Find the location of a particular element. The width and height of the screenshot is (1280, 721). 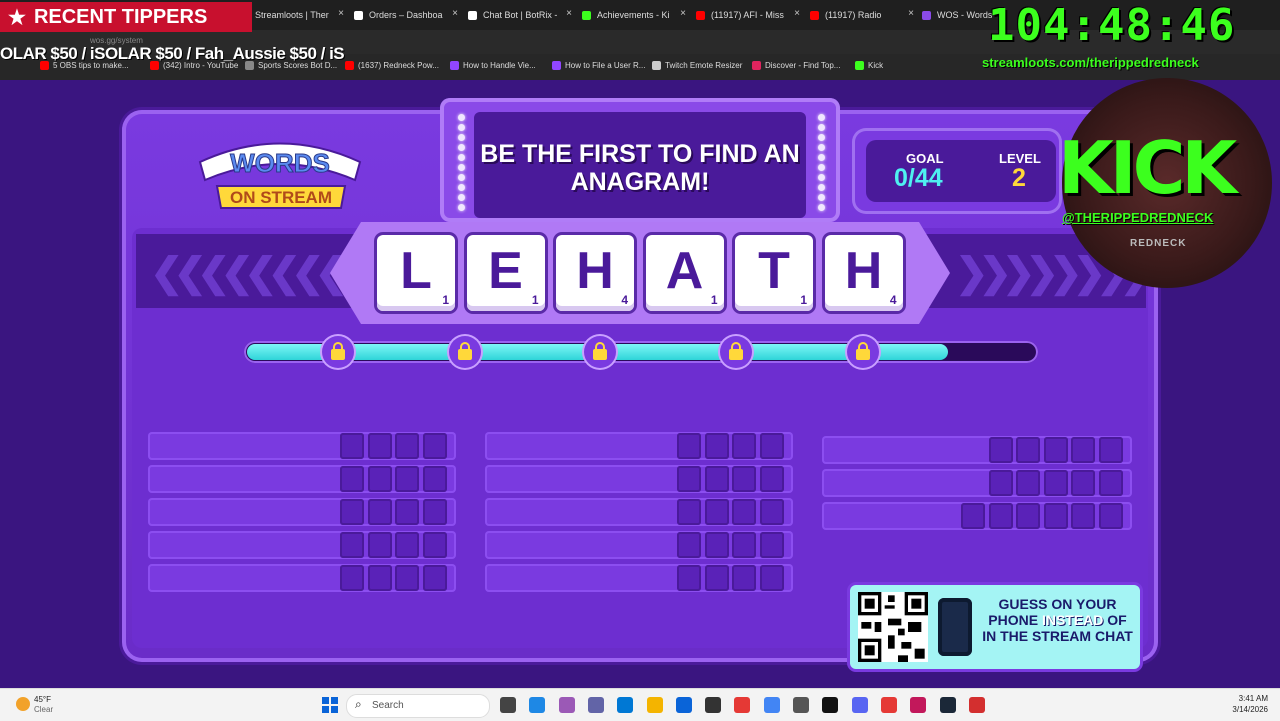

tile-letter: H is located at coordinates (863, 271).